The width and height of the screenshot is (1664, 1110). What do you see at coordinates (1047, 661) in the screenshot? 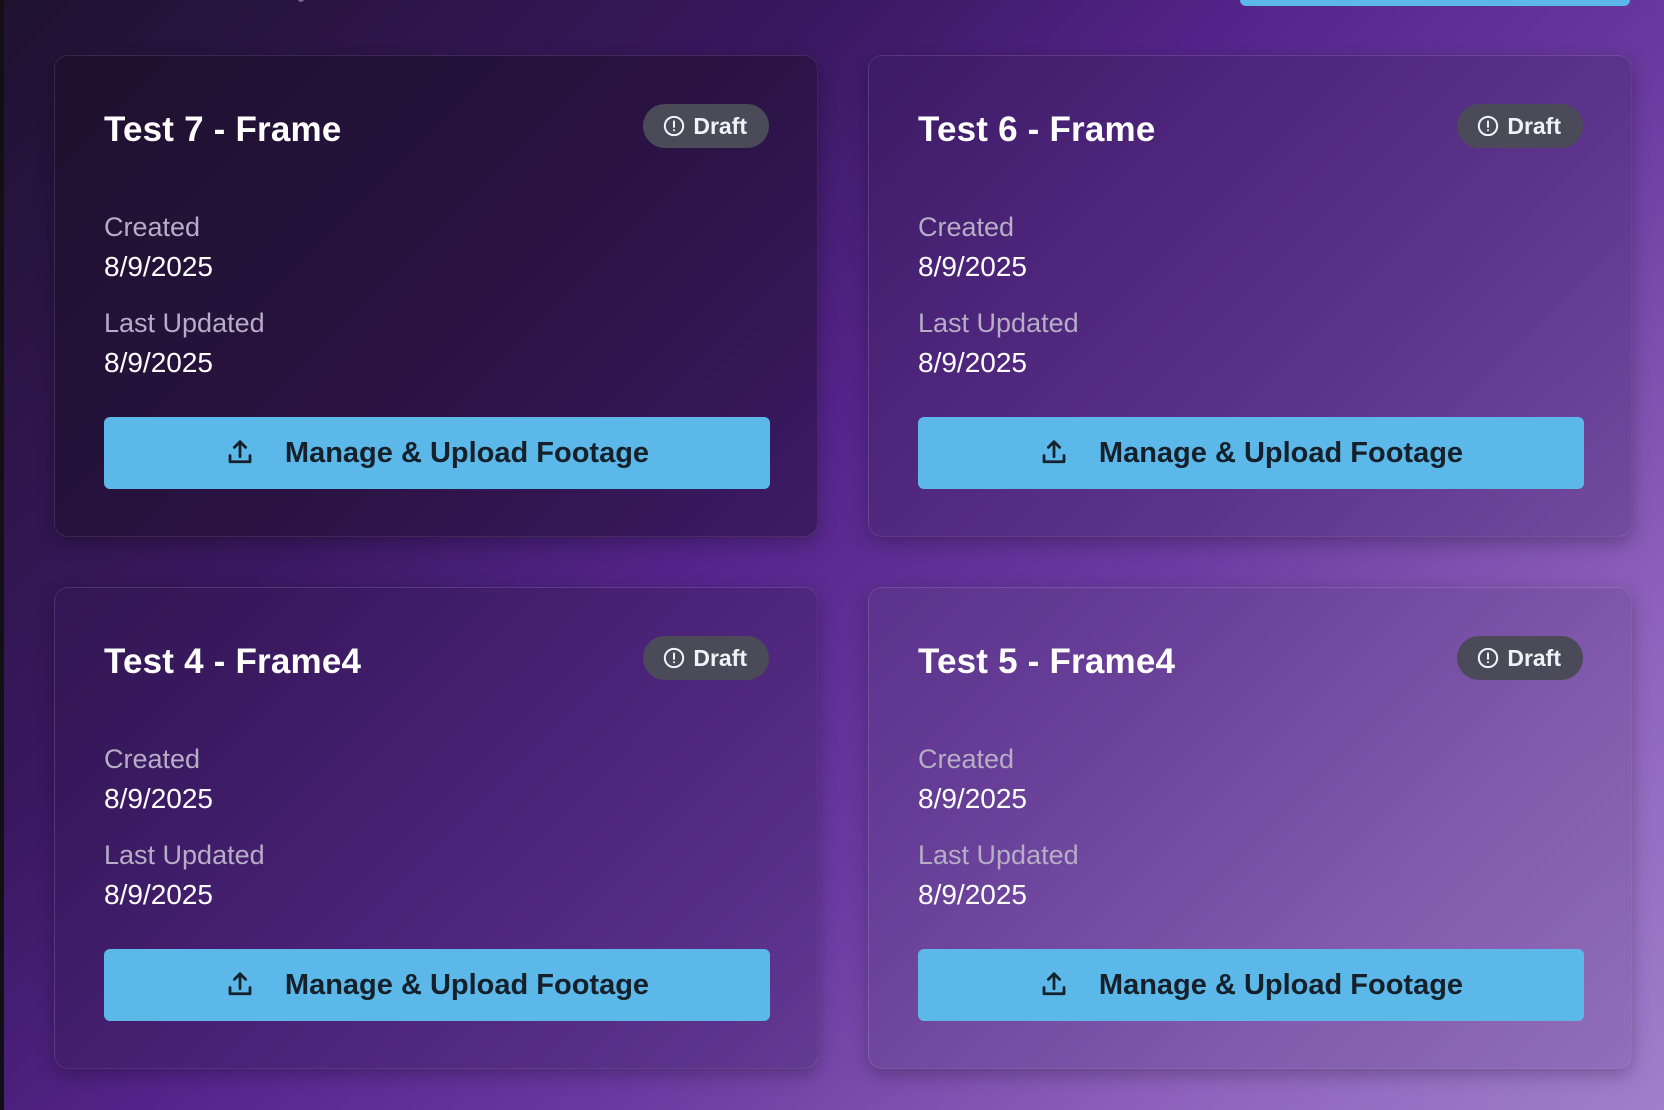
I see `card-title: Test 5 - Frame4` at bounding box center [1047, 661].